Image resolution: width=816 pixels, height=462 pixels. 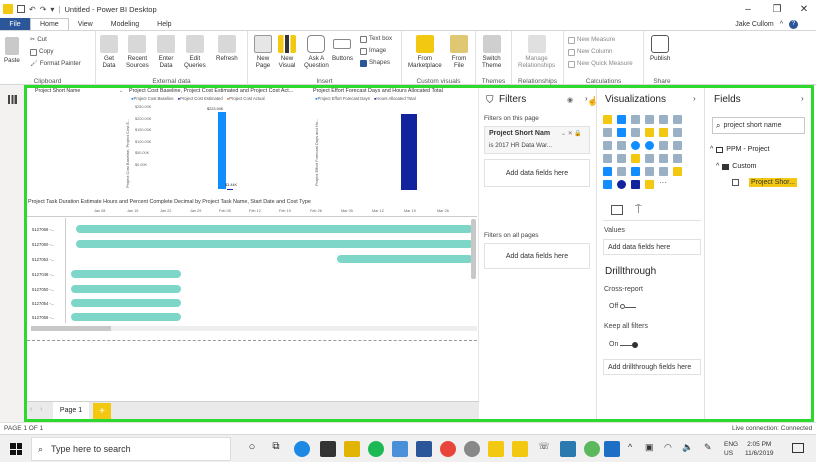 What do you see at coordinates (43, 9) in the screenshot?
I see `redo-icon: ↷` at bounding box center [43, 9].